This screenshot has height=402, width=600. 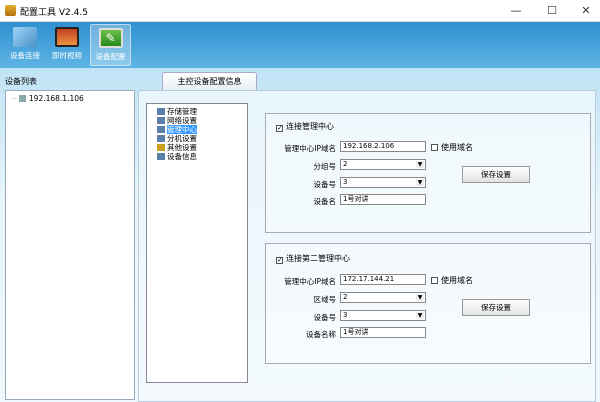 I want to click on area-label: 区域号, so click(x=325, y=299).